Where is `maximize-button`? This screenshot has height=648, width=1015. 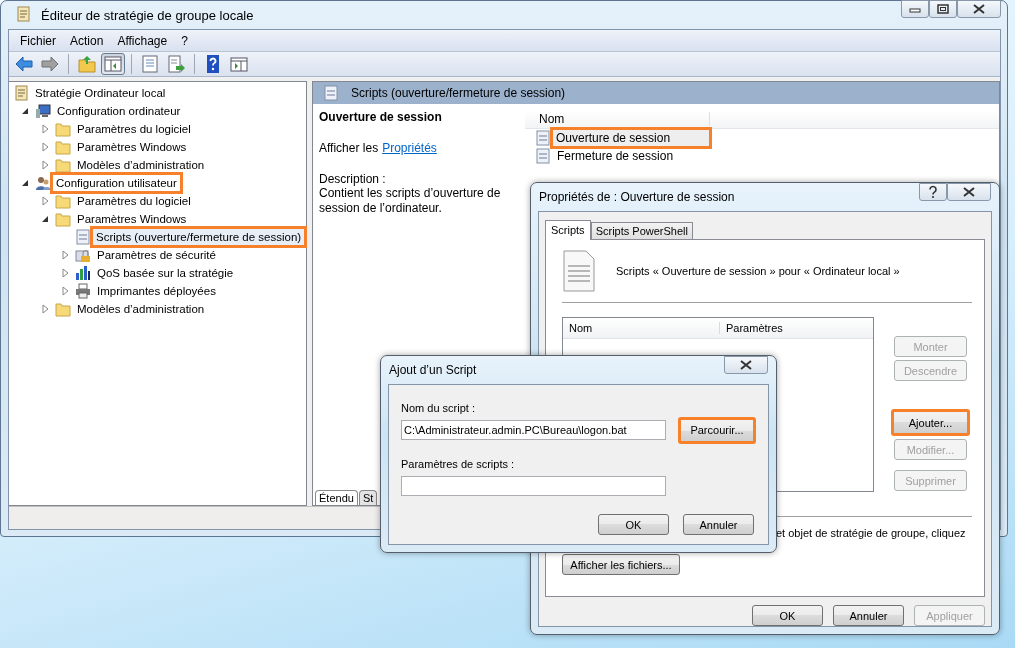 maximize-button is located at coordinates (943, 9).